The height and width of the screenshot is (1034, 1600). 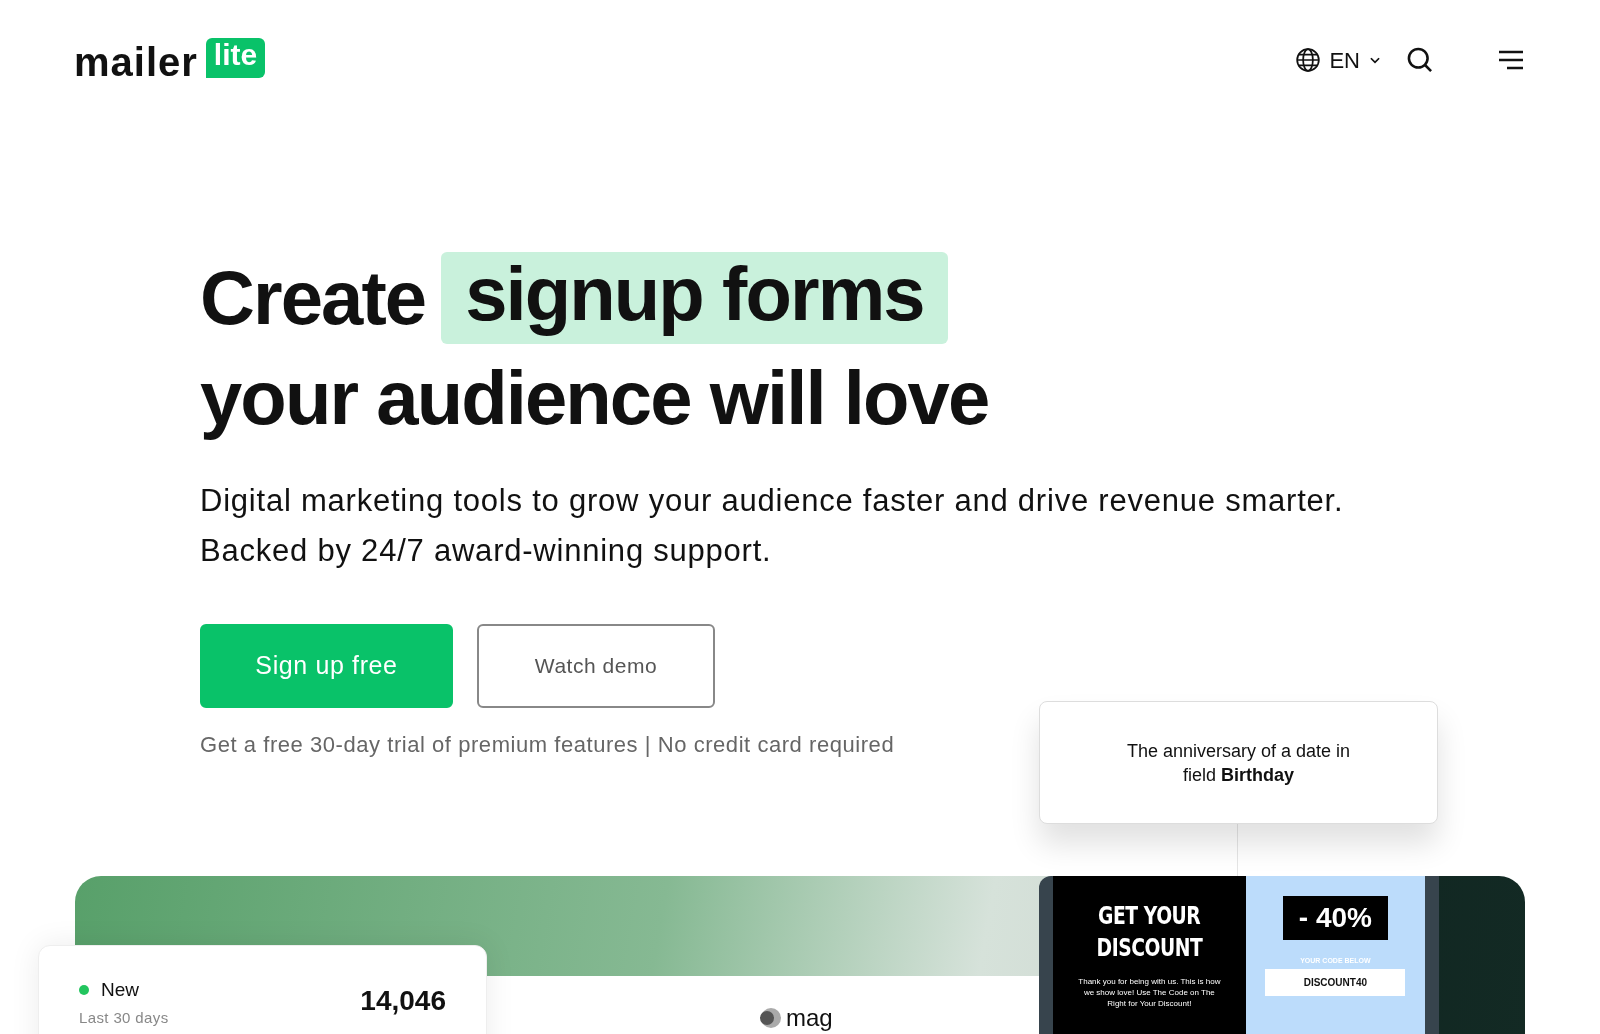 I want to click on stat-label: New, so click(x=120, y=990).